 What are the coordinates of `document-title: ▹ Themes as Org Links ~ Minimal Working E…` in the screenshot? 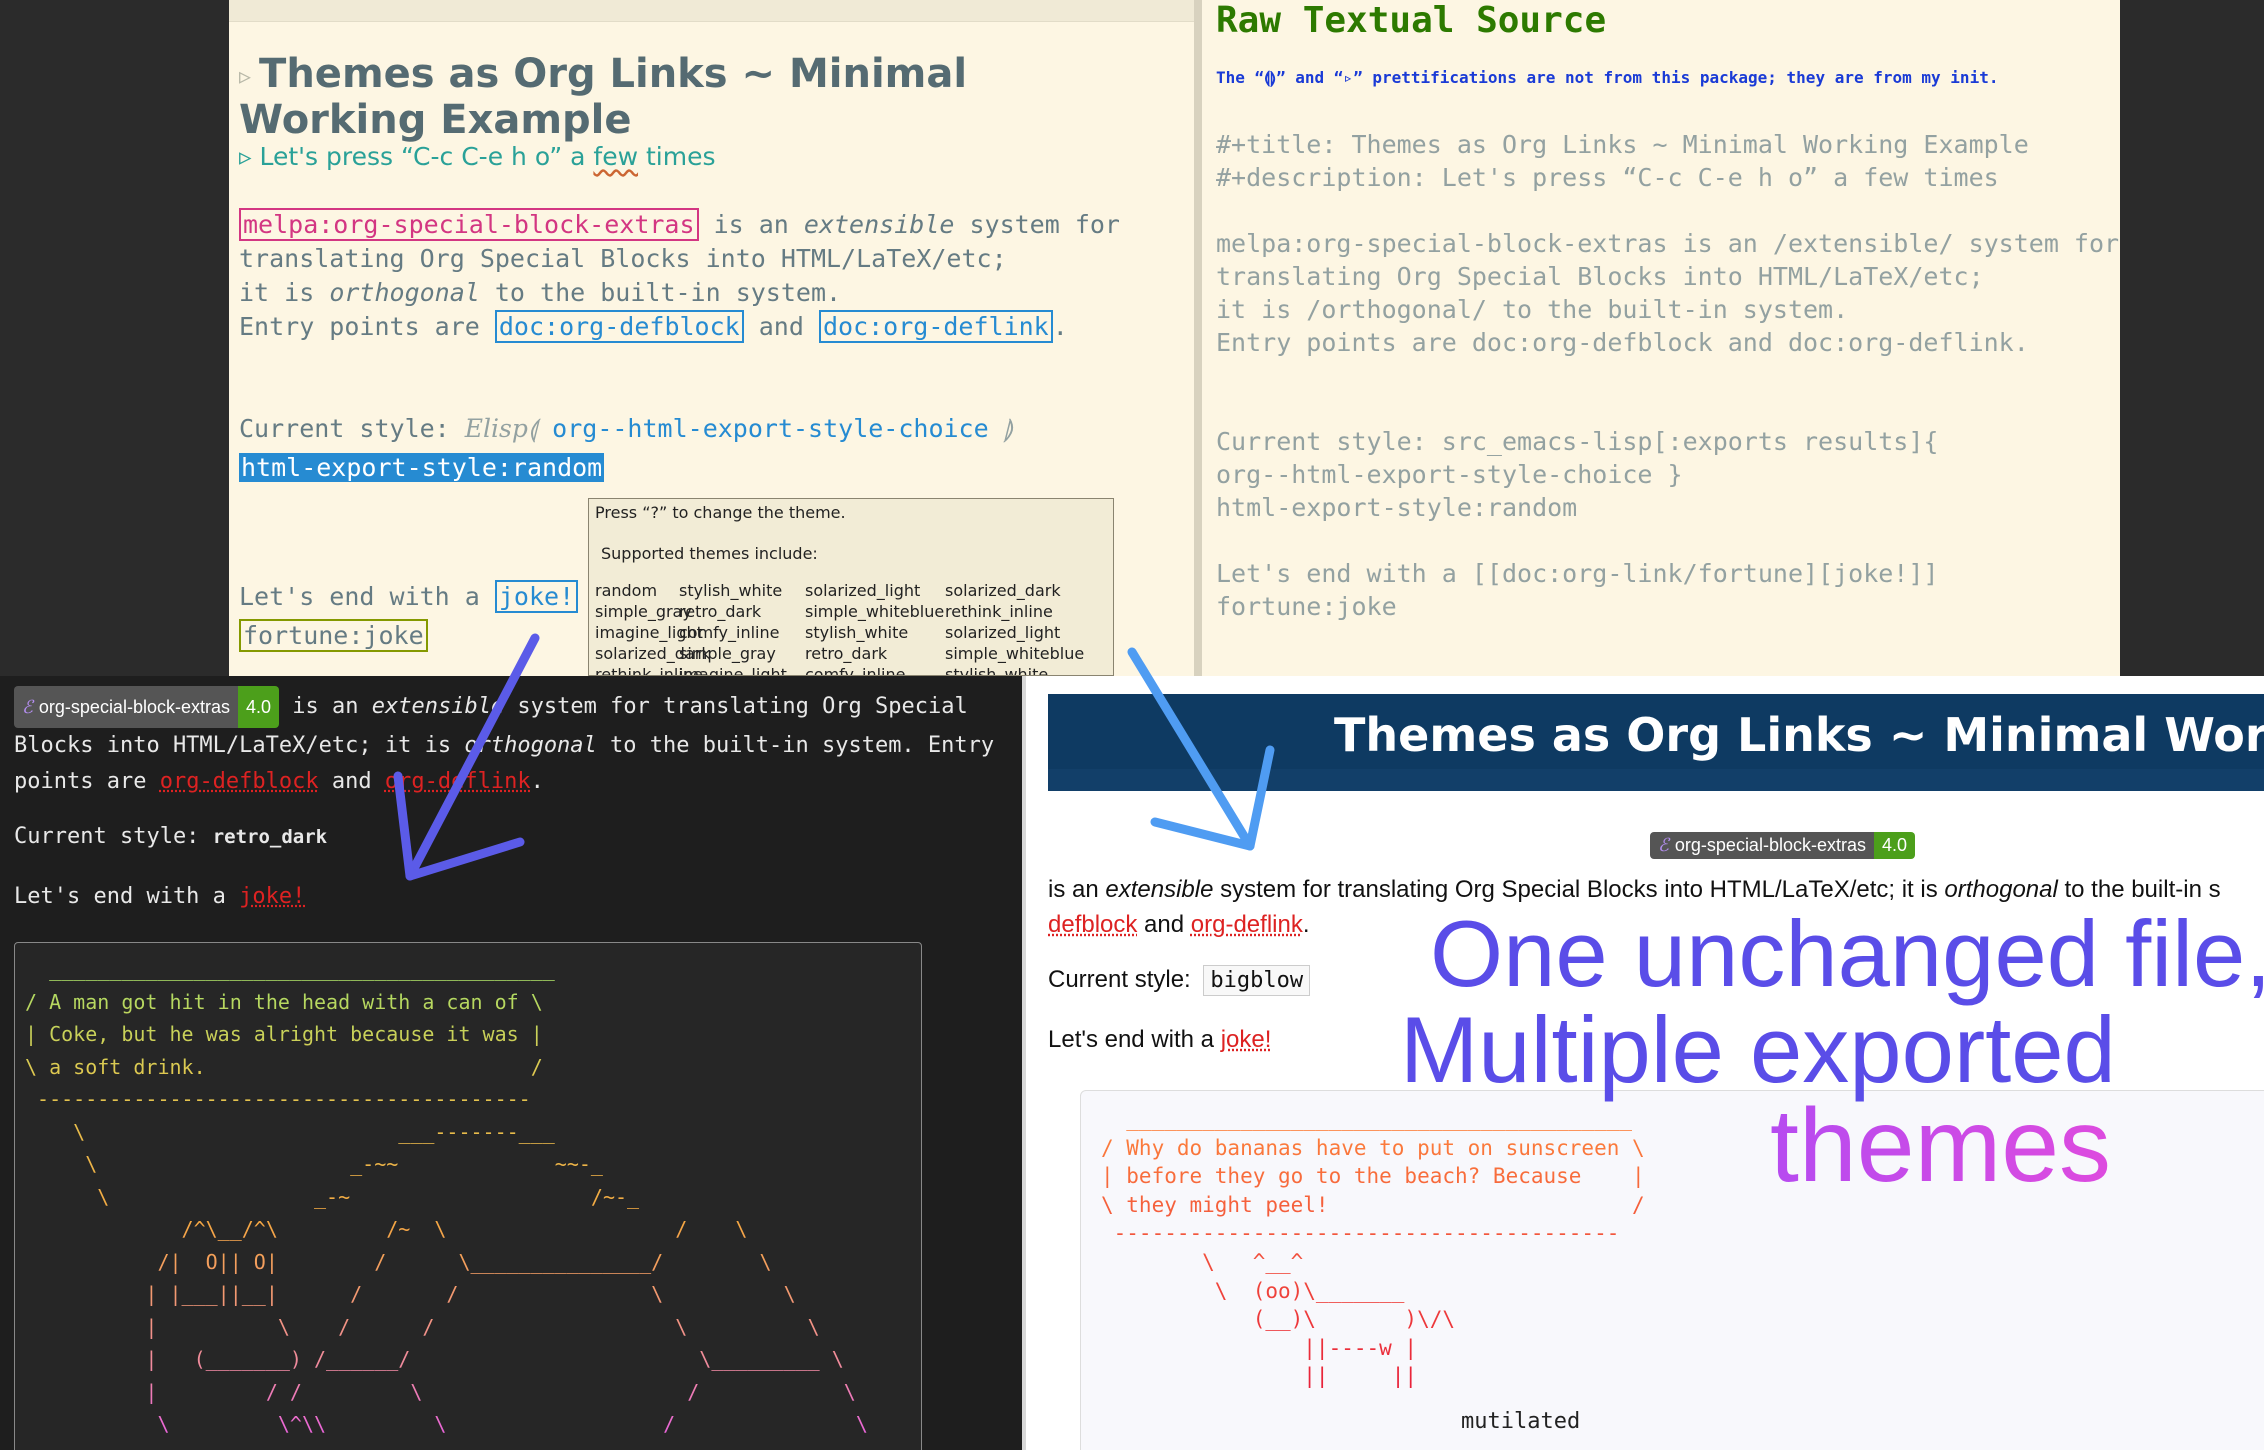 It's located at (603, 97).